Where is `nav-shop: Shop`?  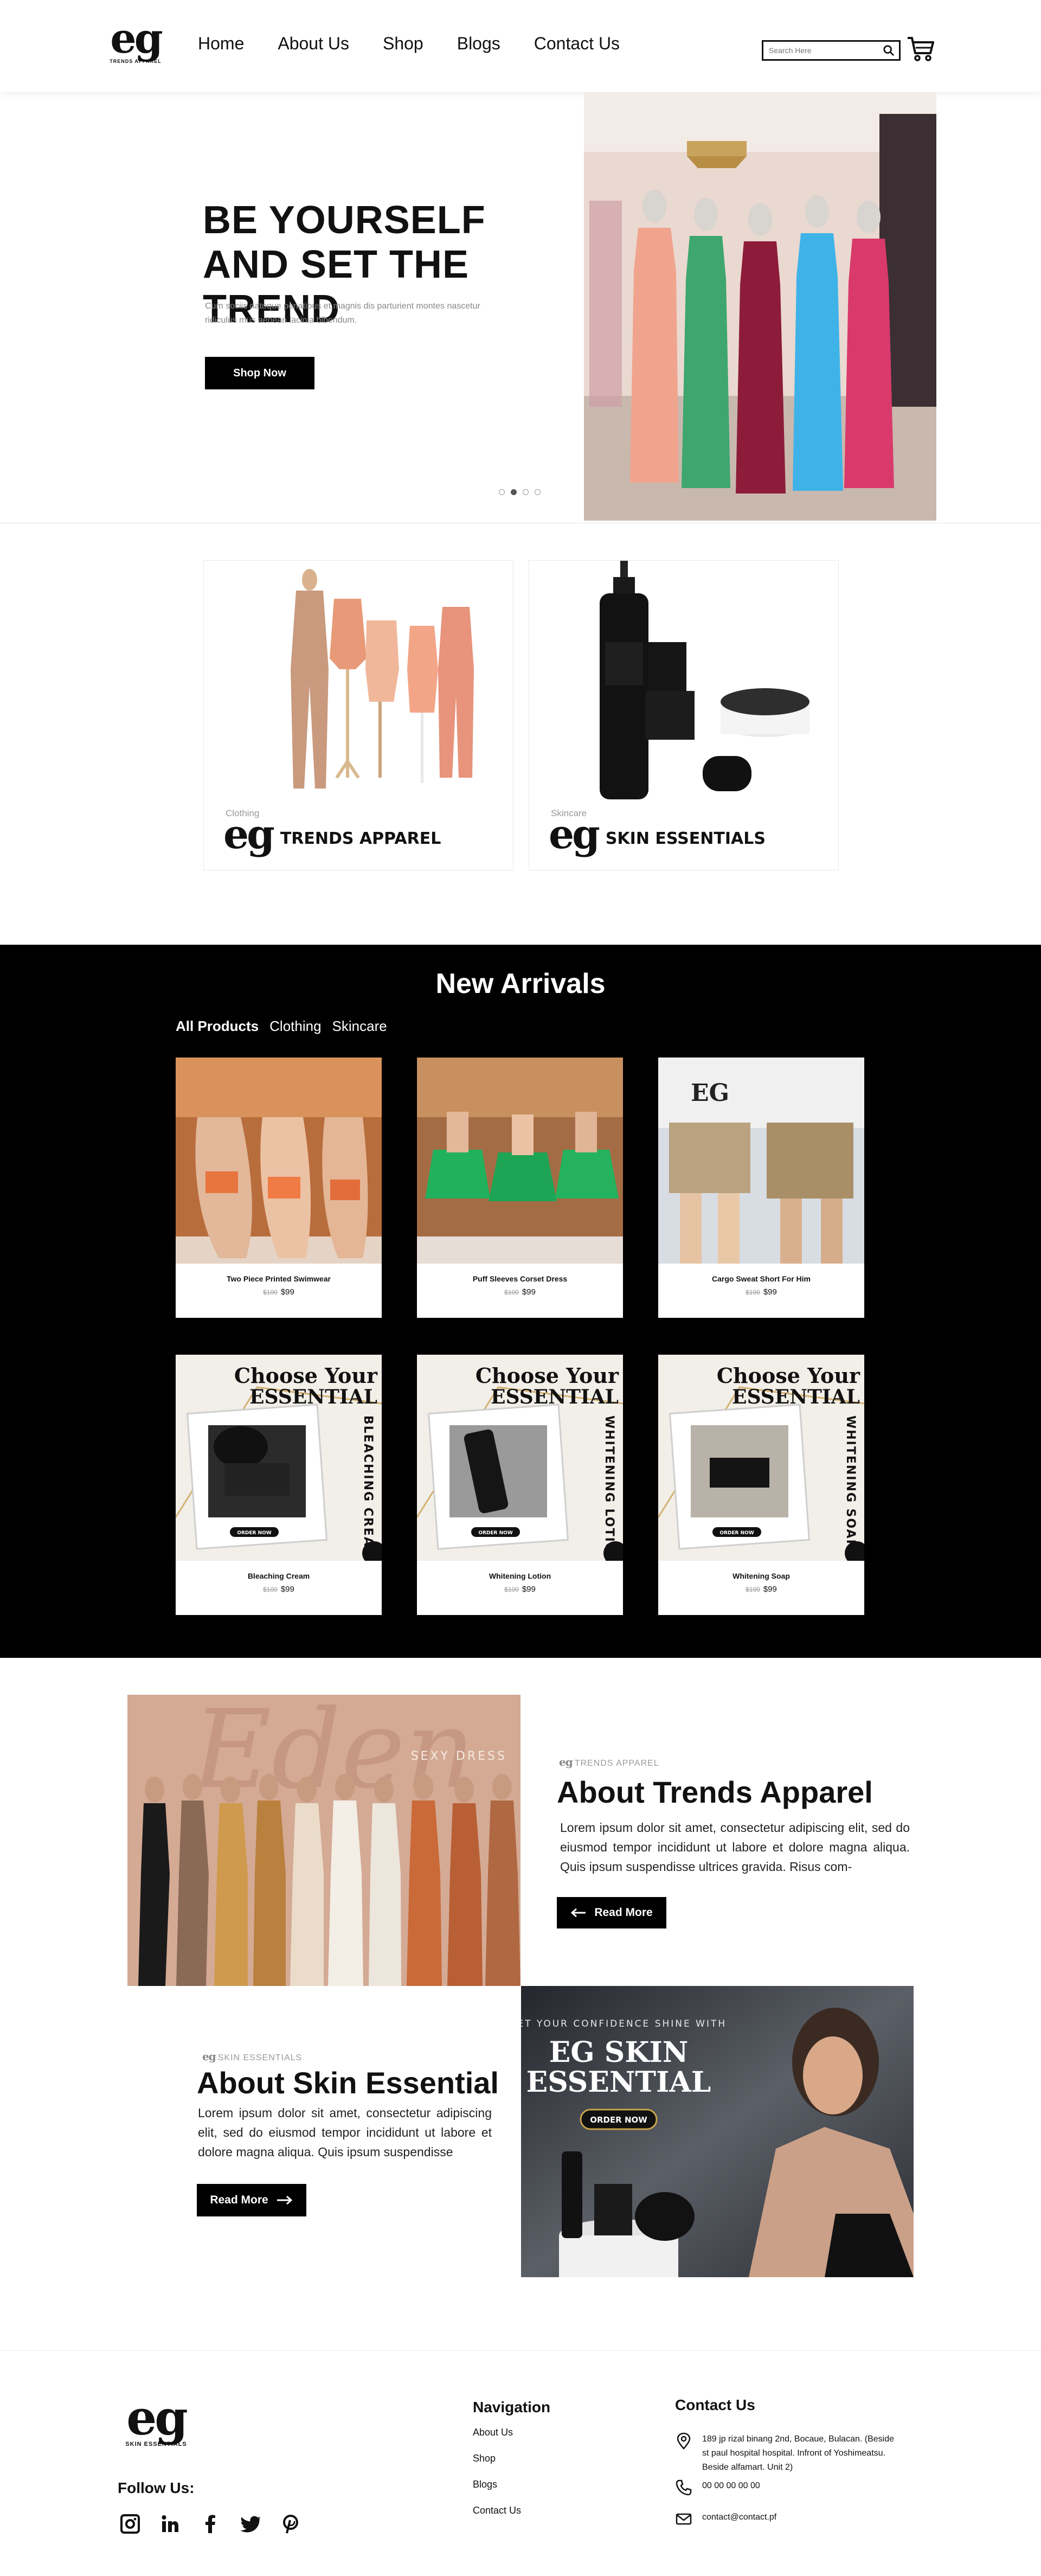 nav-shop: Shop is located at coordinates (403, 44).